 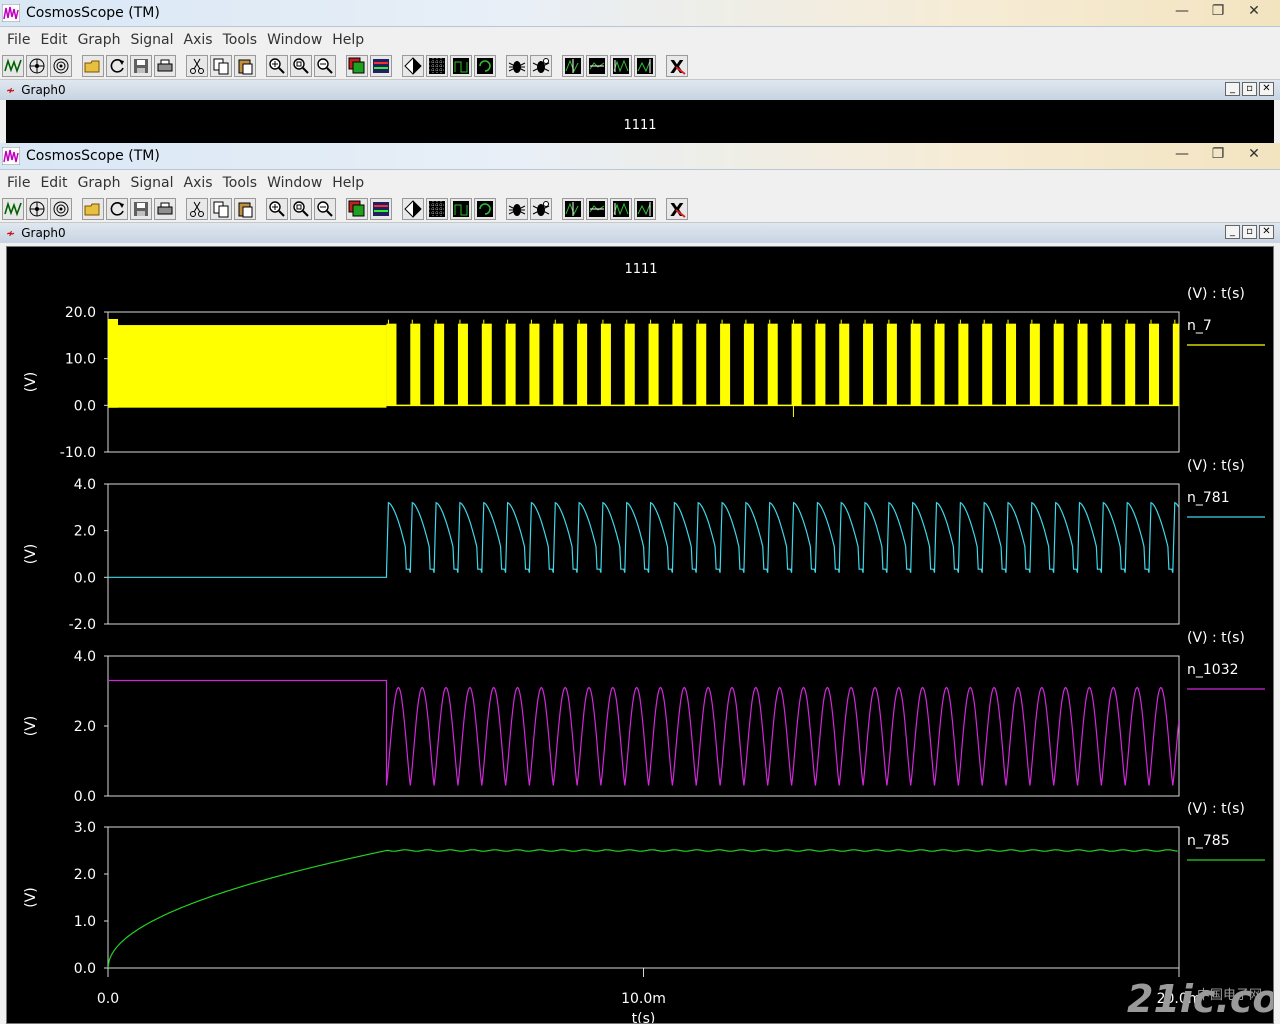 I want to click on graph-window-bar: ≁ Graph0 _ ▫ ✕, so click(x=640, y=233).